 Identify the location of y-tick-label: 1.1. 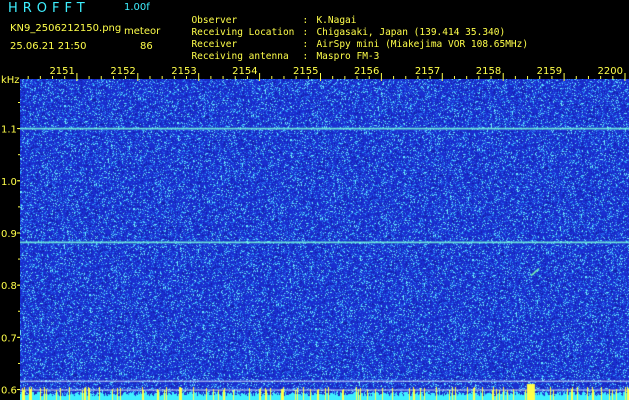
(9, 130).